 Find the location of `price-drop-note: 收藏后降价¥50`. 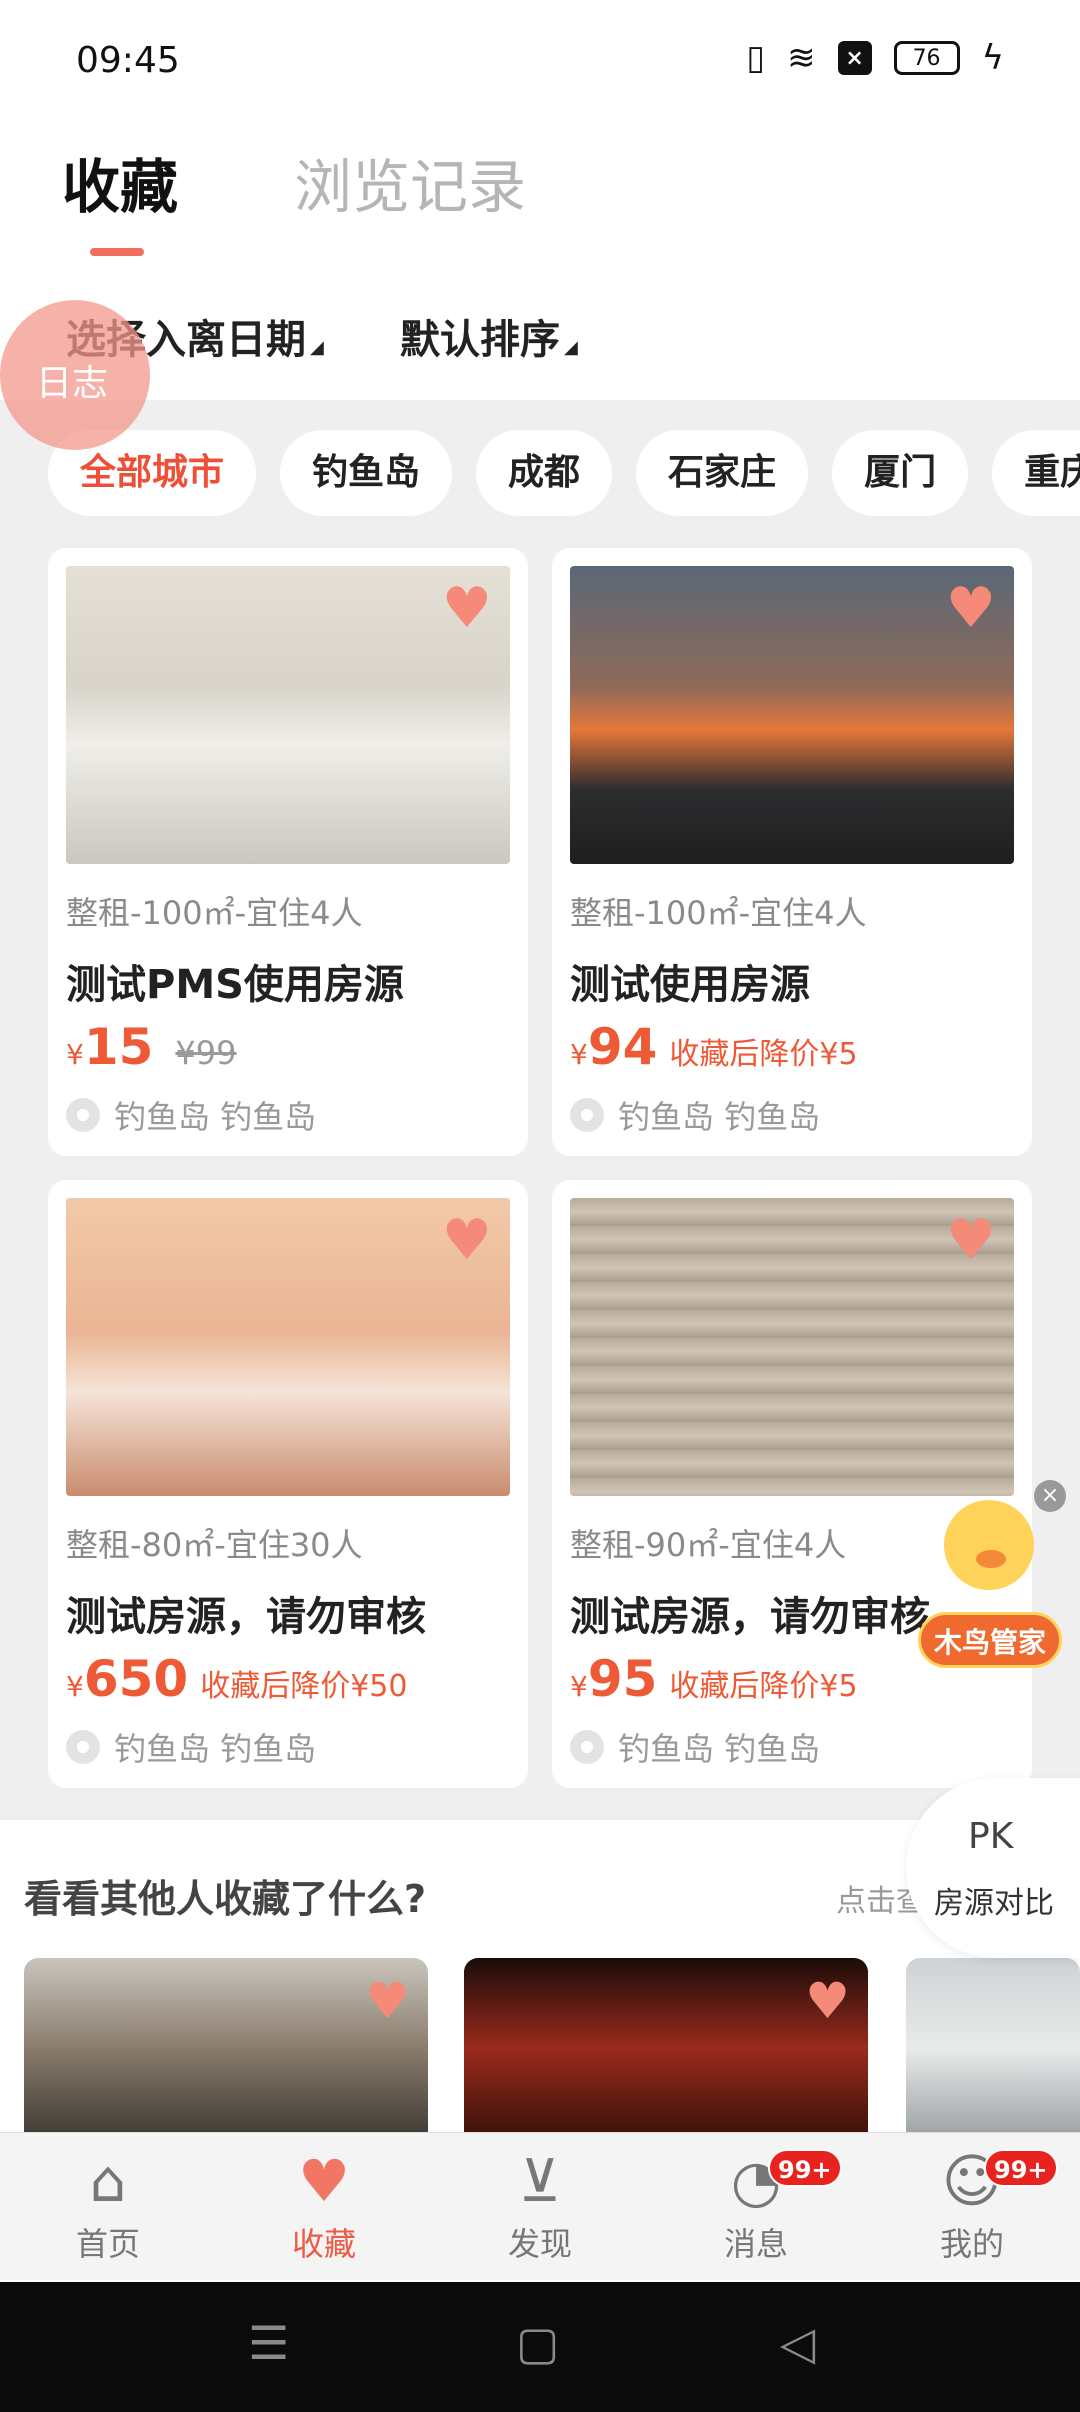

price-drop-note: 收藏后降价¥50 is located at coordinates (304, 1686).